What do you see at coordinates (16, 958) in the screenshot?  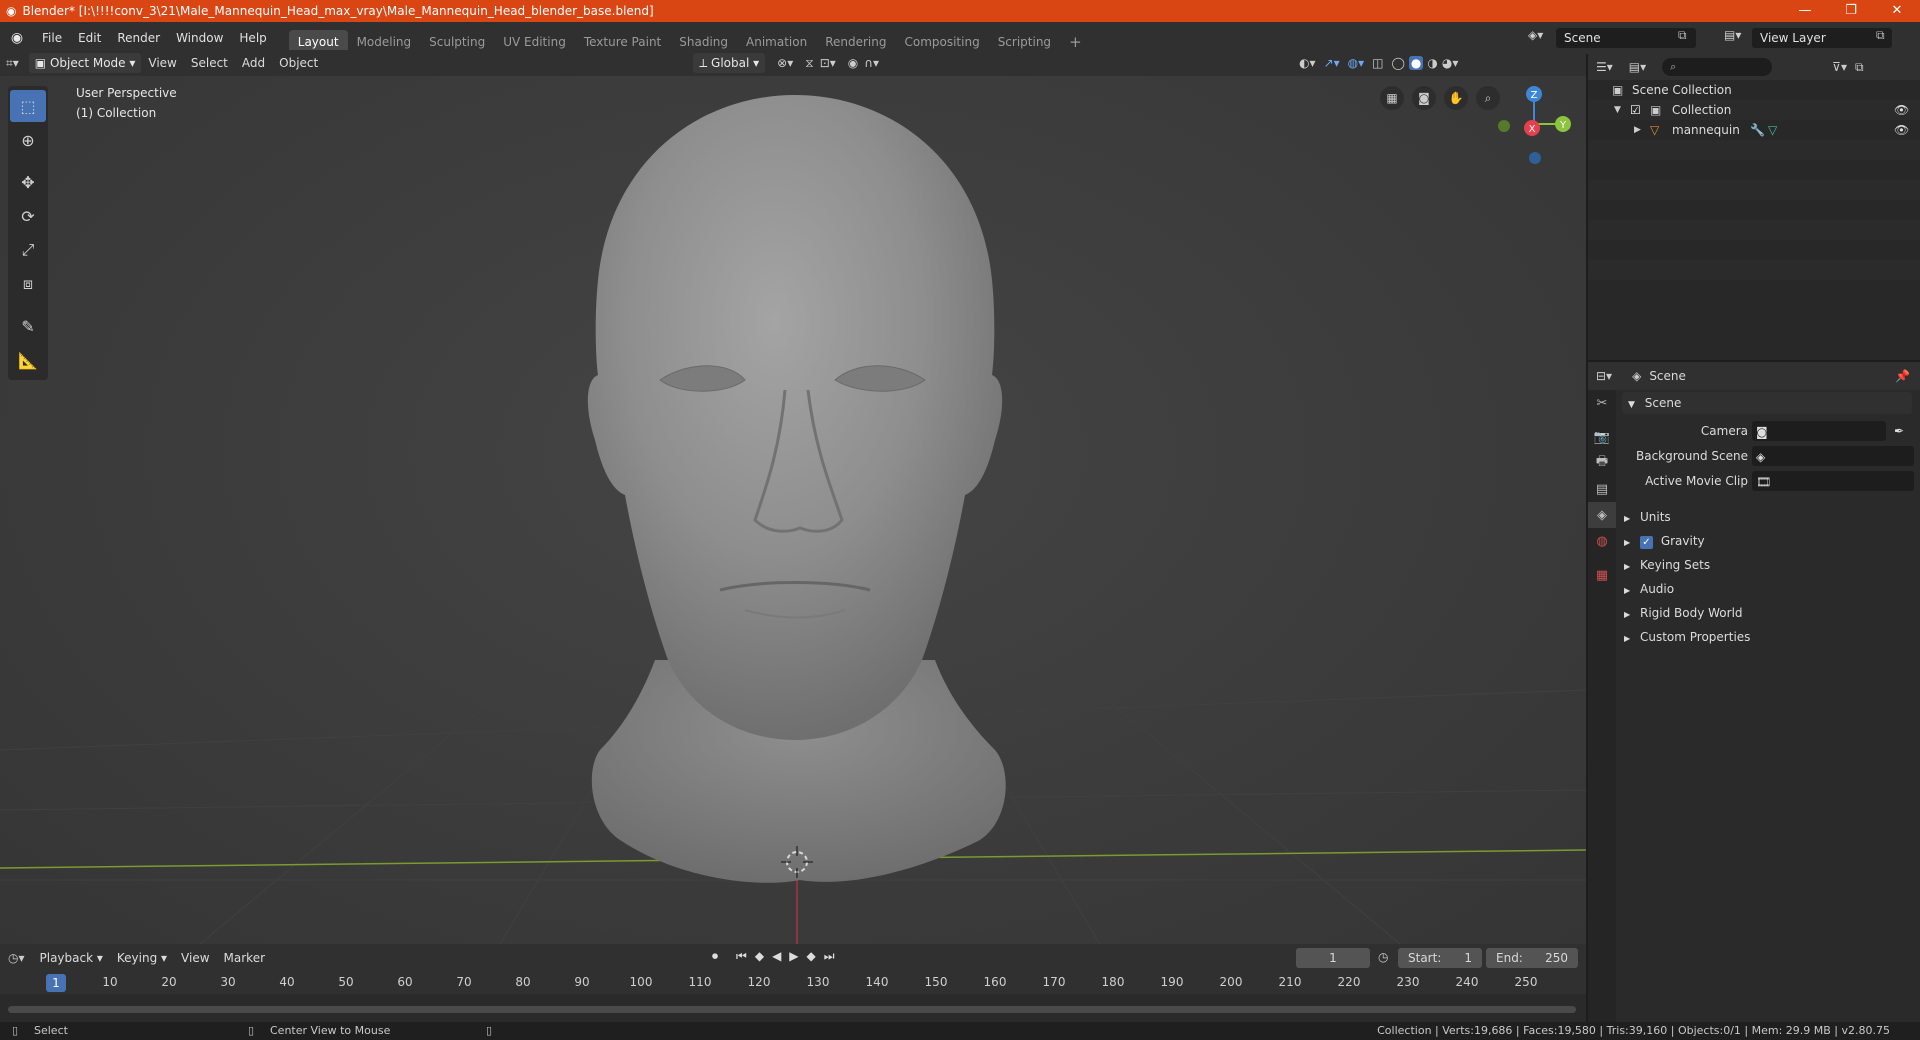 I see `timeline-editor-type-icon: ◷▾` at bounding box center [16, 958].